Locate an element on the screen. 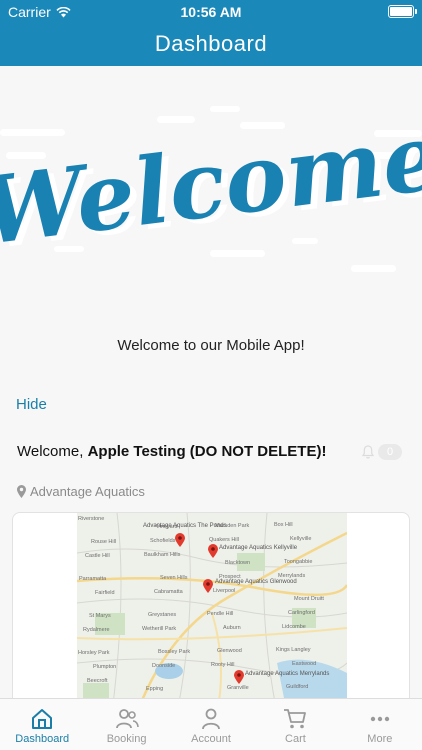  greeting-prefix: Welcome, is located at coordinates (52, 451).